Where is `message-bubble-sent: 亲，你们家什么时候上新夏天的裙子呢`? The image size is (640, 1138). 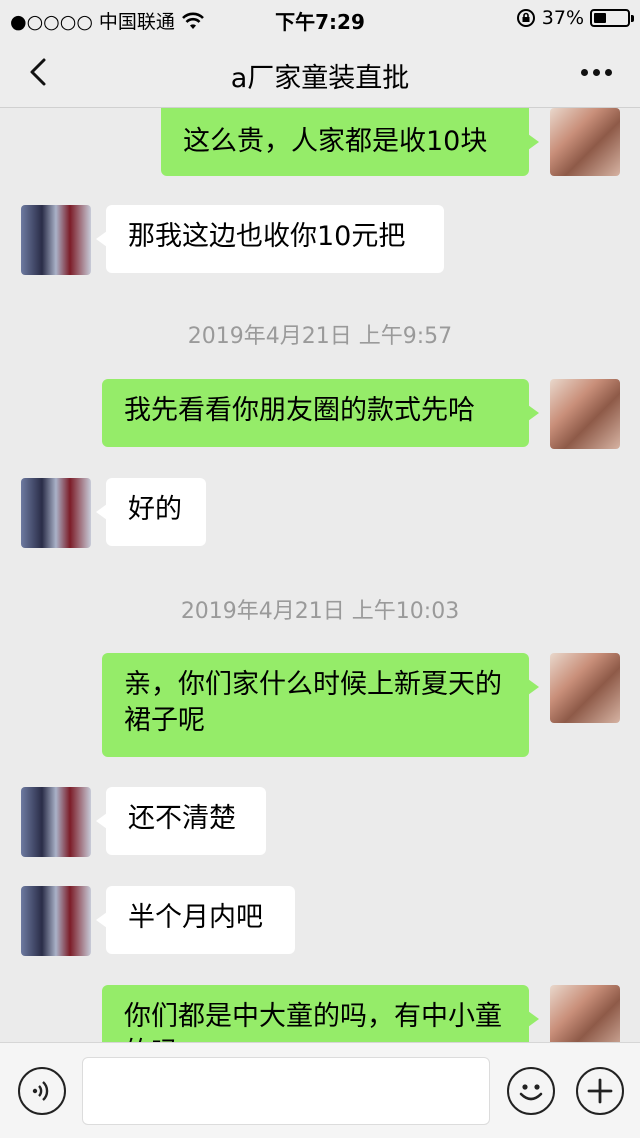
message-bubble-sent: 亲，你们家什么时候上新夏天的裙子呢 is located at coordinates (320, 705).